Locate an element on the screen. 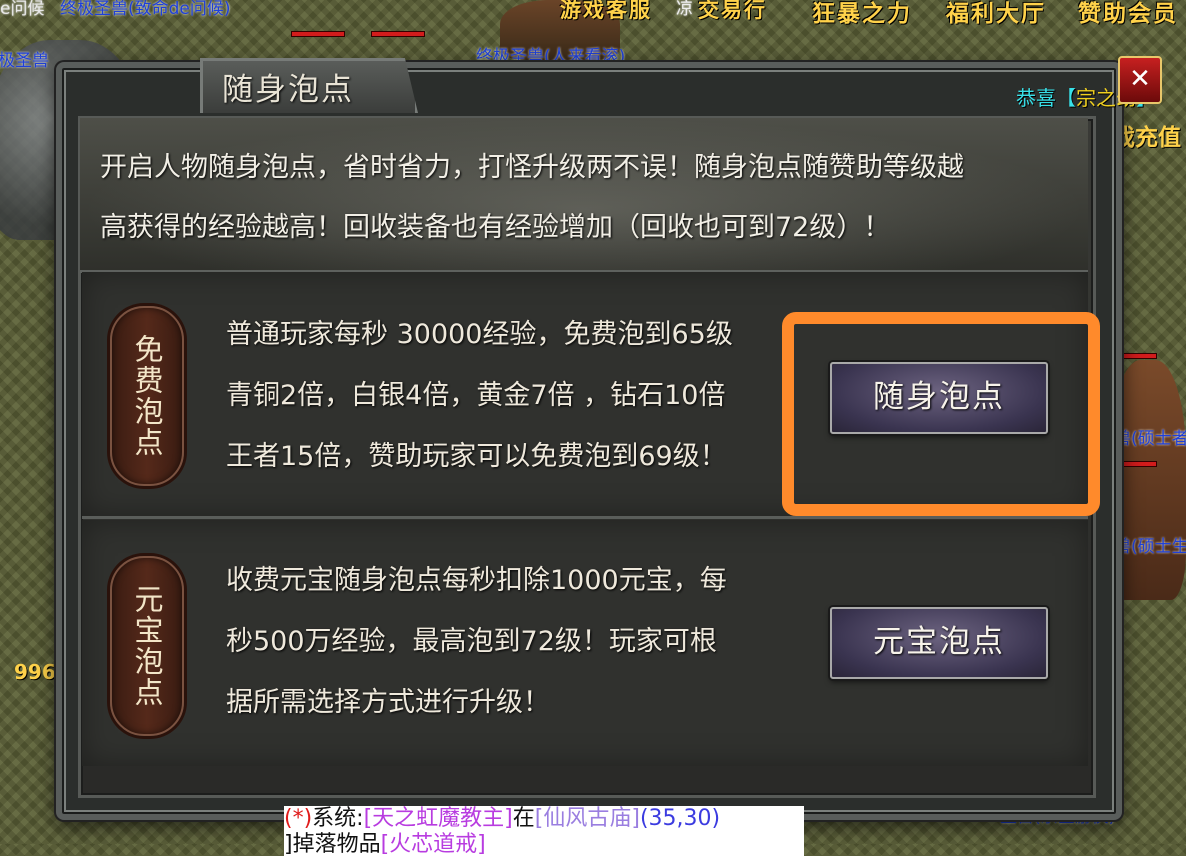  chat-coords: (35,30) is located at coordinates (680, 818).